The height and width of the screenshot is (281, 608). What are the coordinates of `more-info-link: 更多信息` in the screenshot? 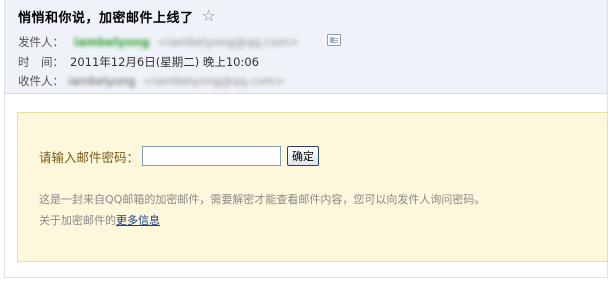 It's located at (138, 220).